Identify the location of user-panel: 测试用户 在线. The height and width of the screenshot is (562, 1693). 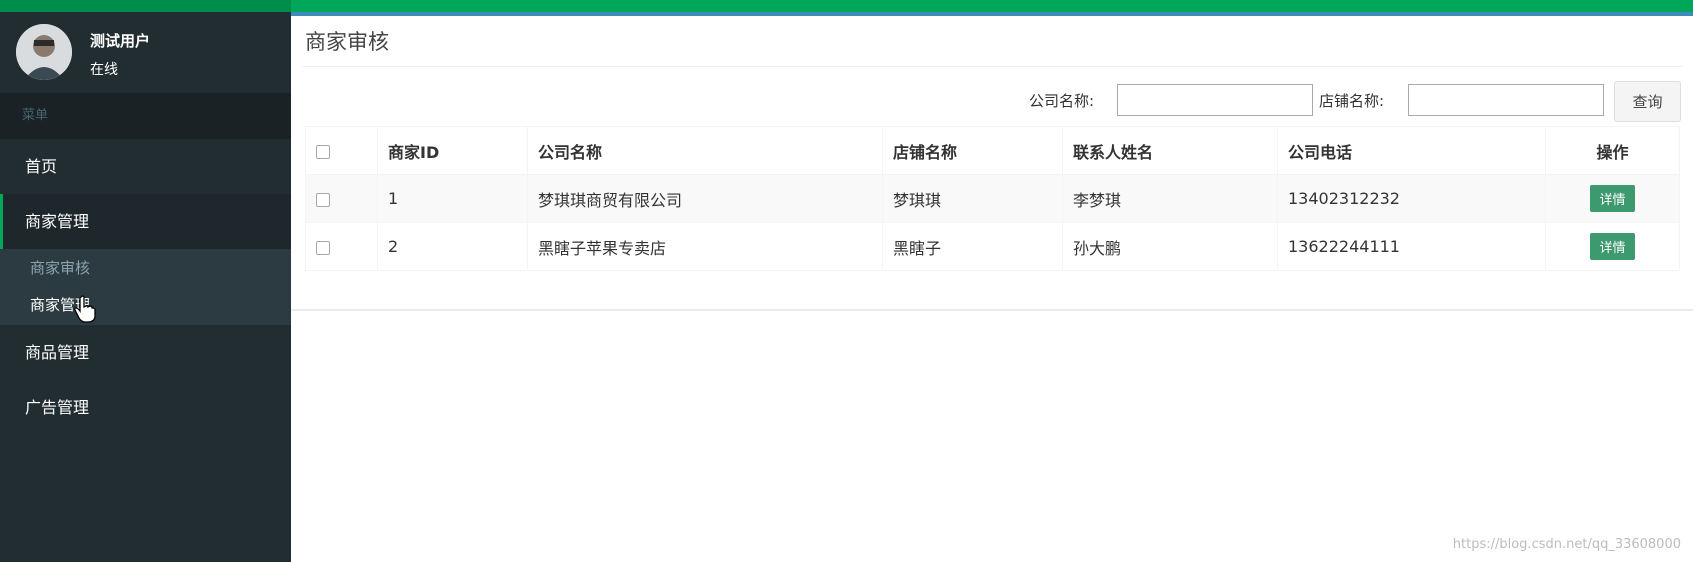
(145, 52).